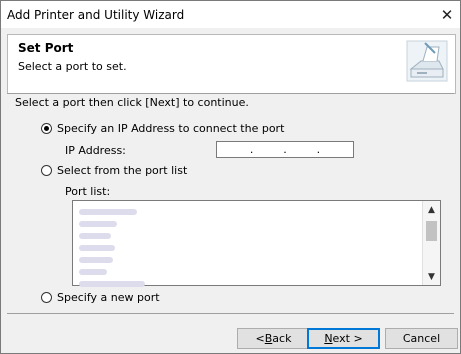 The height and width of the screenshot is (354, 461). Describe the element at coordinates (95, 150) in the screenshot. I see `ip-address-label: IP Address:` at that location.